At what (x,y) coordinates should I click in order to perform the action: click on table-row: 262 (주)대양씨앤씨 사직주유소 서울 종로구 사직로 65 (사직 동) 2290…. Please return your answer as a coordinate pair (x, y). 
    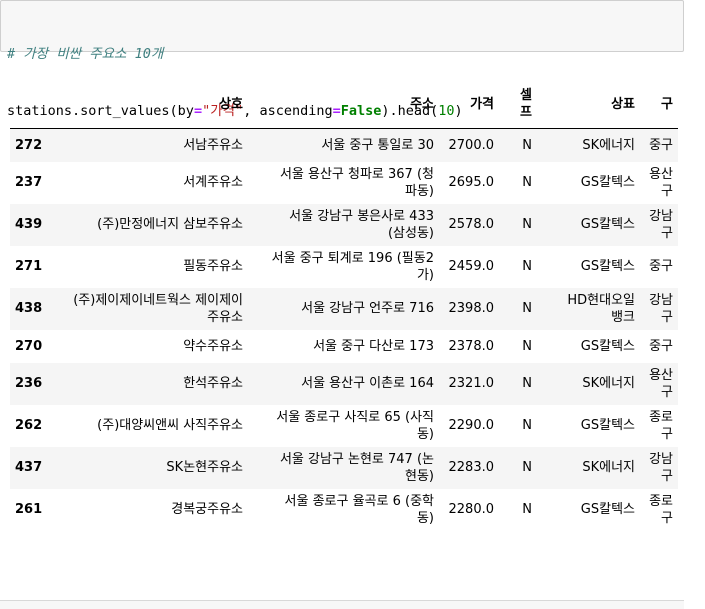
    Looking at the image, I should click on (344, 426).